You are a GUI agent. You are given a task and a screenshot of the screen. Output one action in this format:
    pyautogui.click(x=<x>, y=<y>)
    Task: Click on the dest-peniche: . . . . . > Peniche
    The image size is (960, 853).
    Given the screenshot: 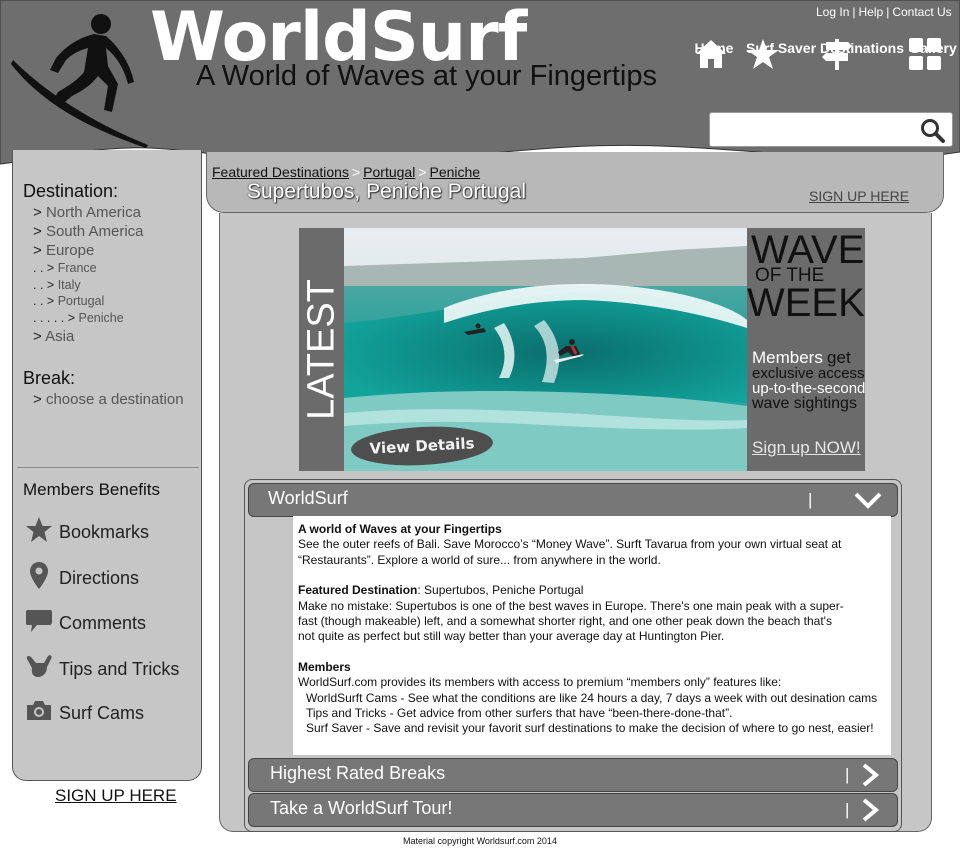 What is the action you would take?
    pyautogui.click(x=78, y=318)
    